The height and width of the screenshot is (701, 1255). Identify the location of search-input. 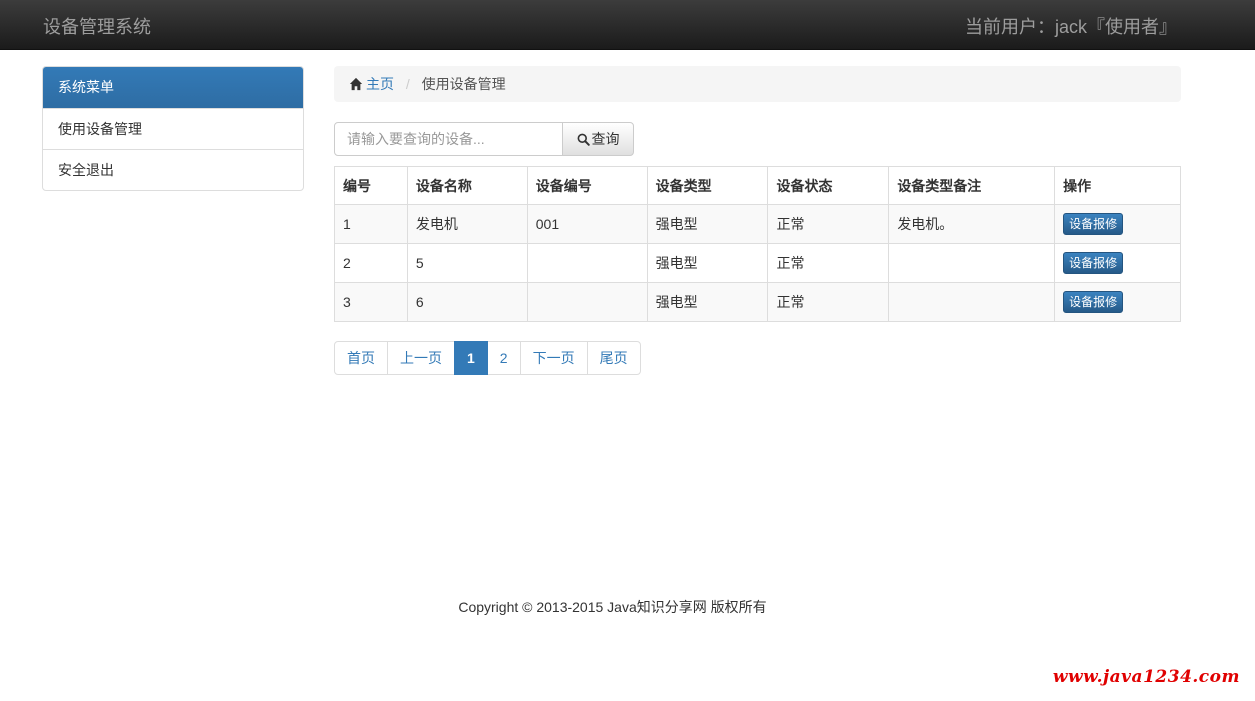
(448, 139).